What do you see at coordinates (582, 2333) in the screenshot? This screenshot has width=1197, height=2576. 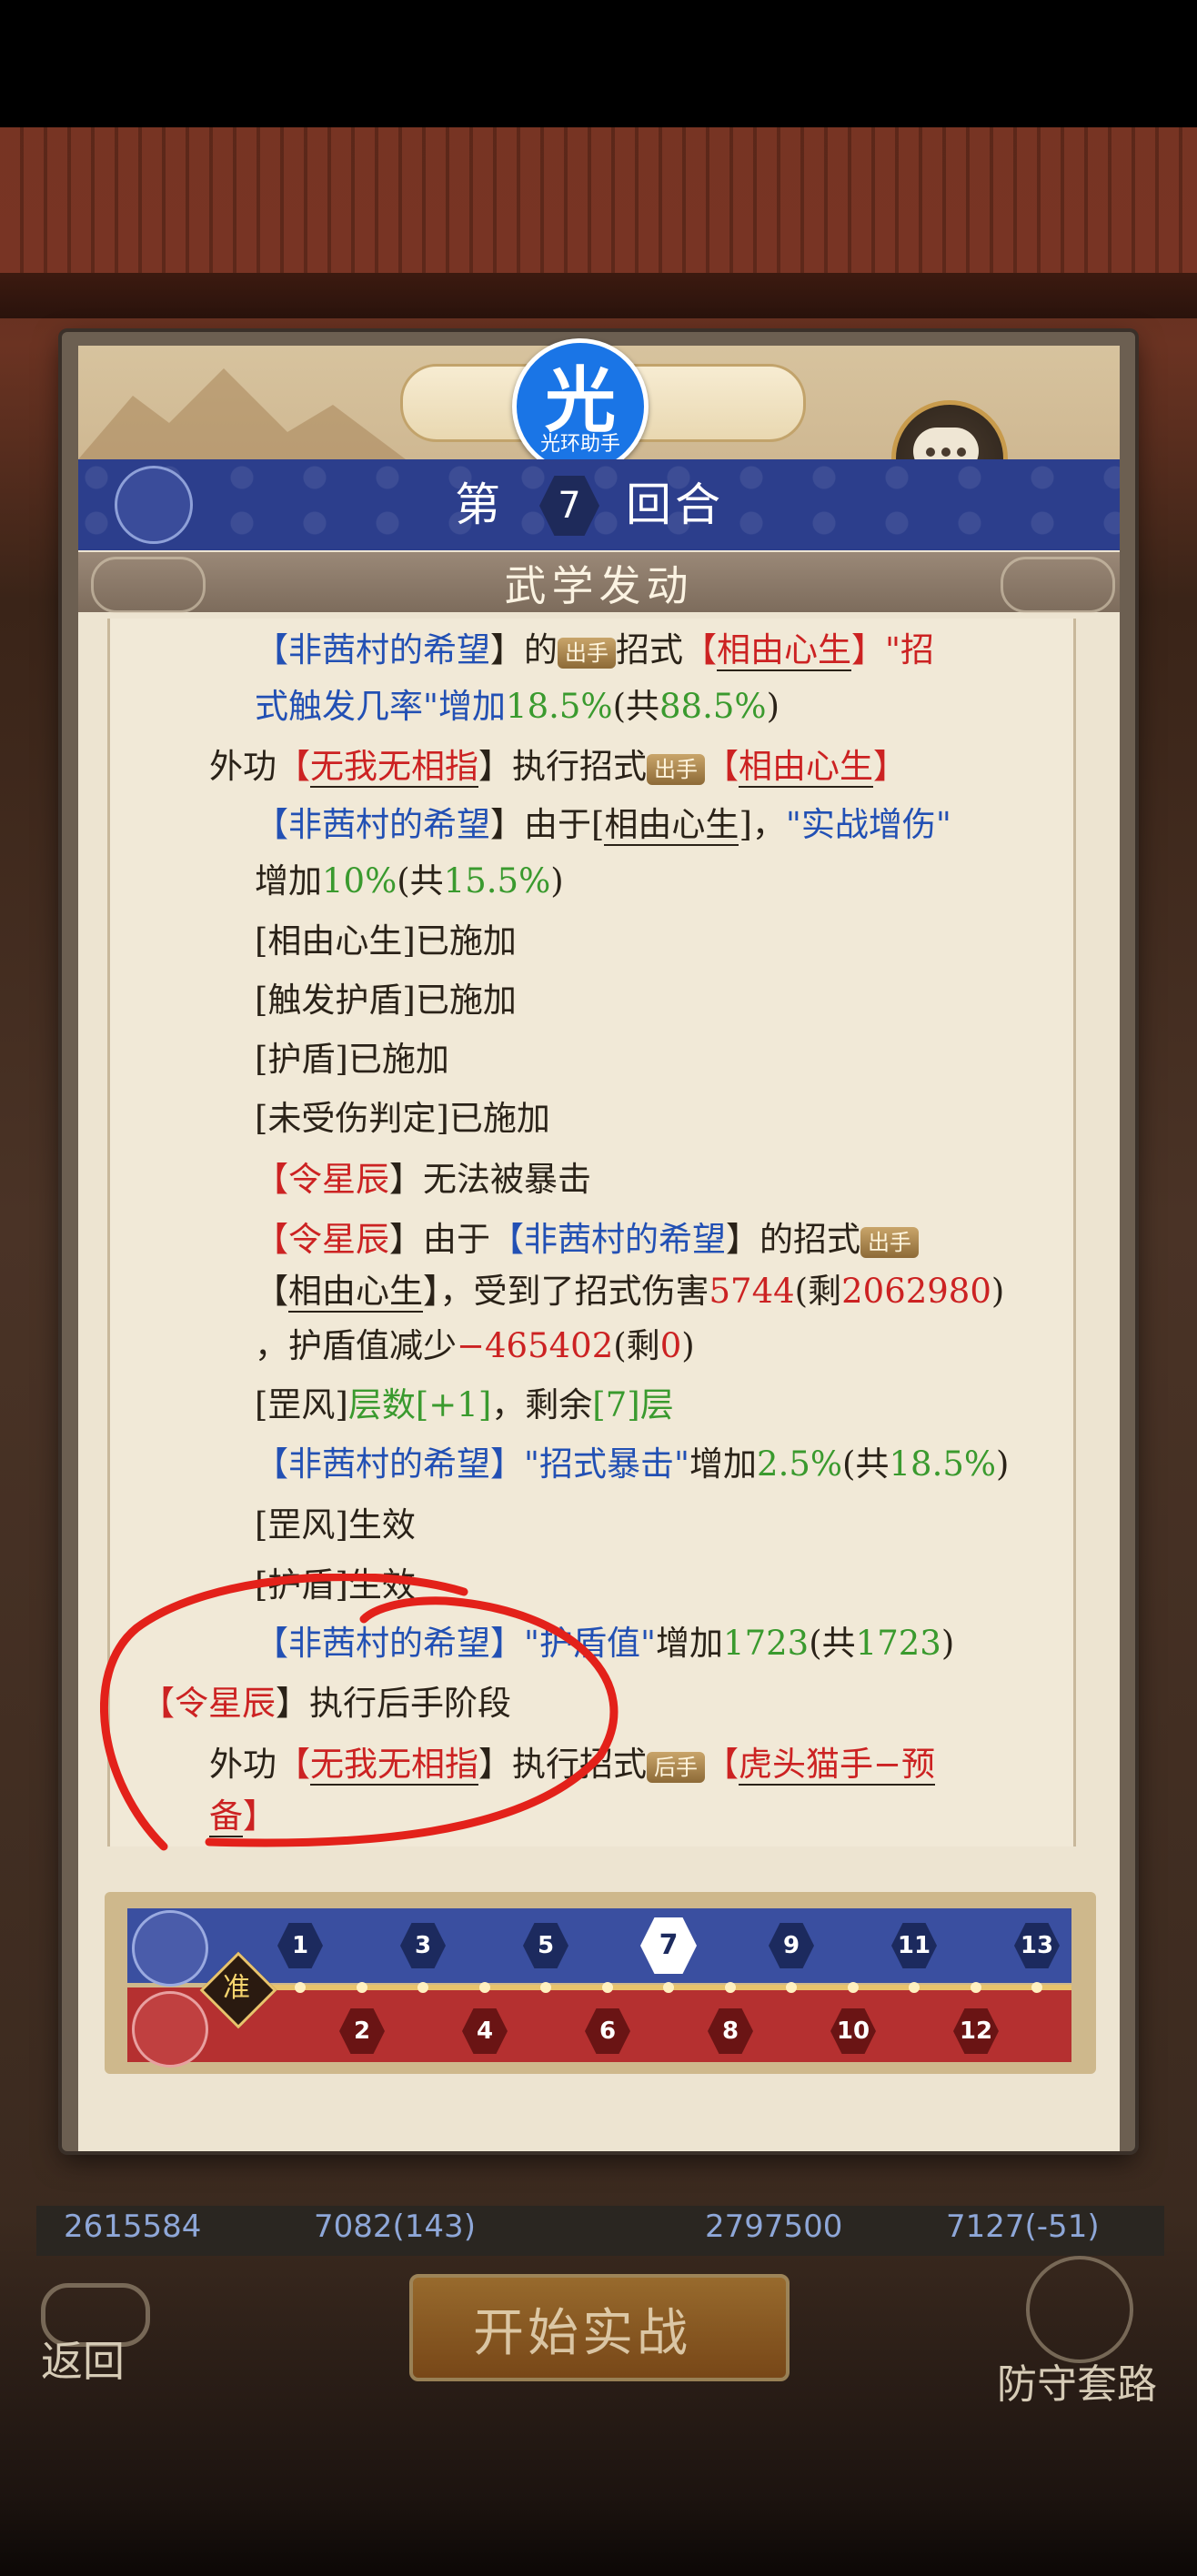 I see `start-battle-label: 开始实战` at bounding box center [582, 2333].